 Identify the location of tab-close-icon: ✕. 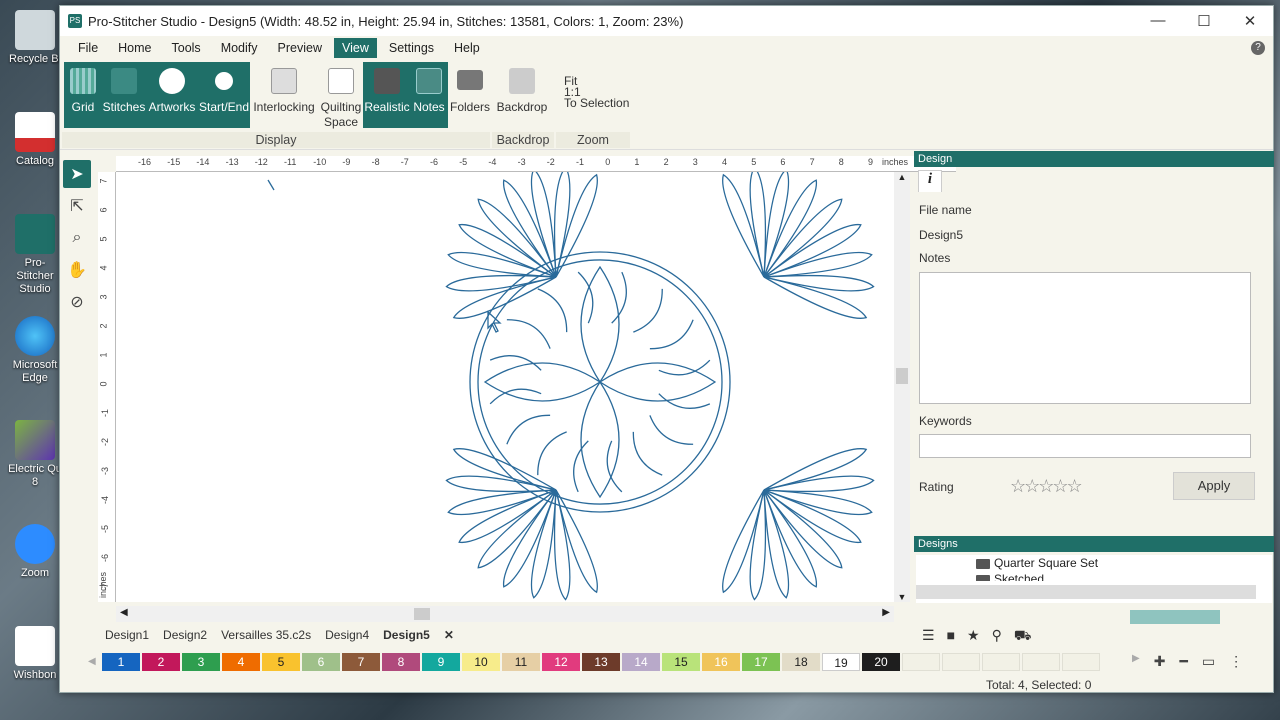
(449, 636).